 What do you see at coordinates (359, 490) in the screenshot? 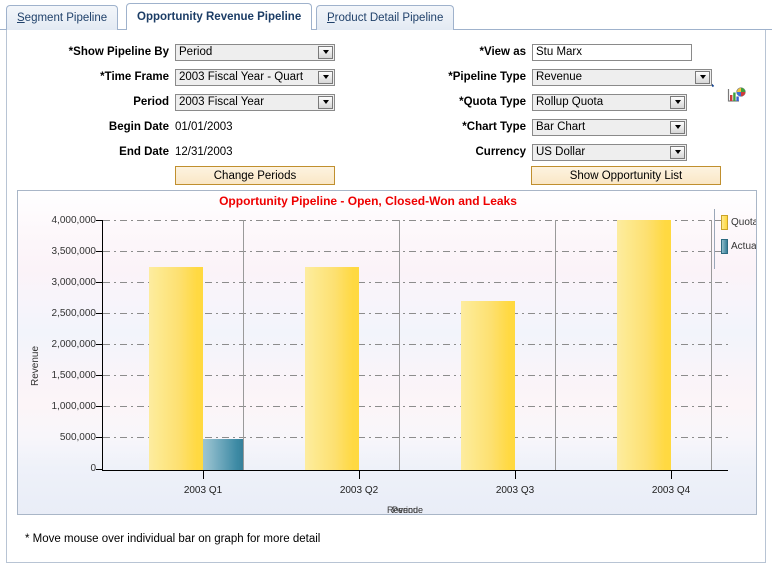
I see `x-tick-label: 2003 Q2` at bounding box center [359, 490].